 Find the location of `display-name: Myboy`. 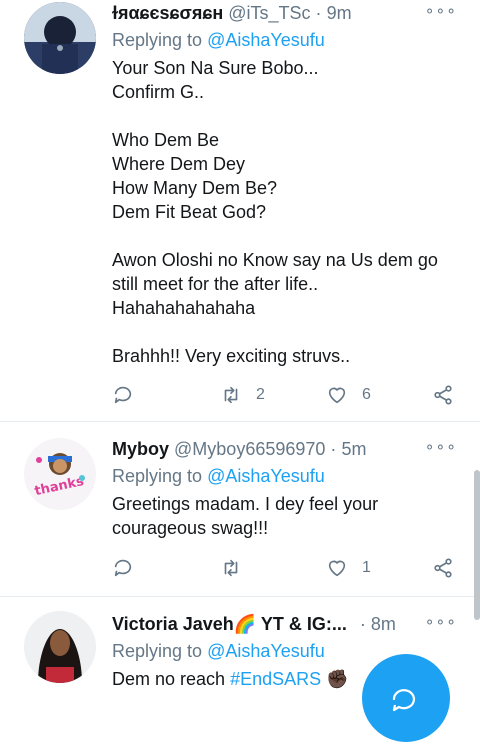

display-name: Myboy is located at coordinates (140, 449).